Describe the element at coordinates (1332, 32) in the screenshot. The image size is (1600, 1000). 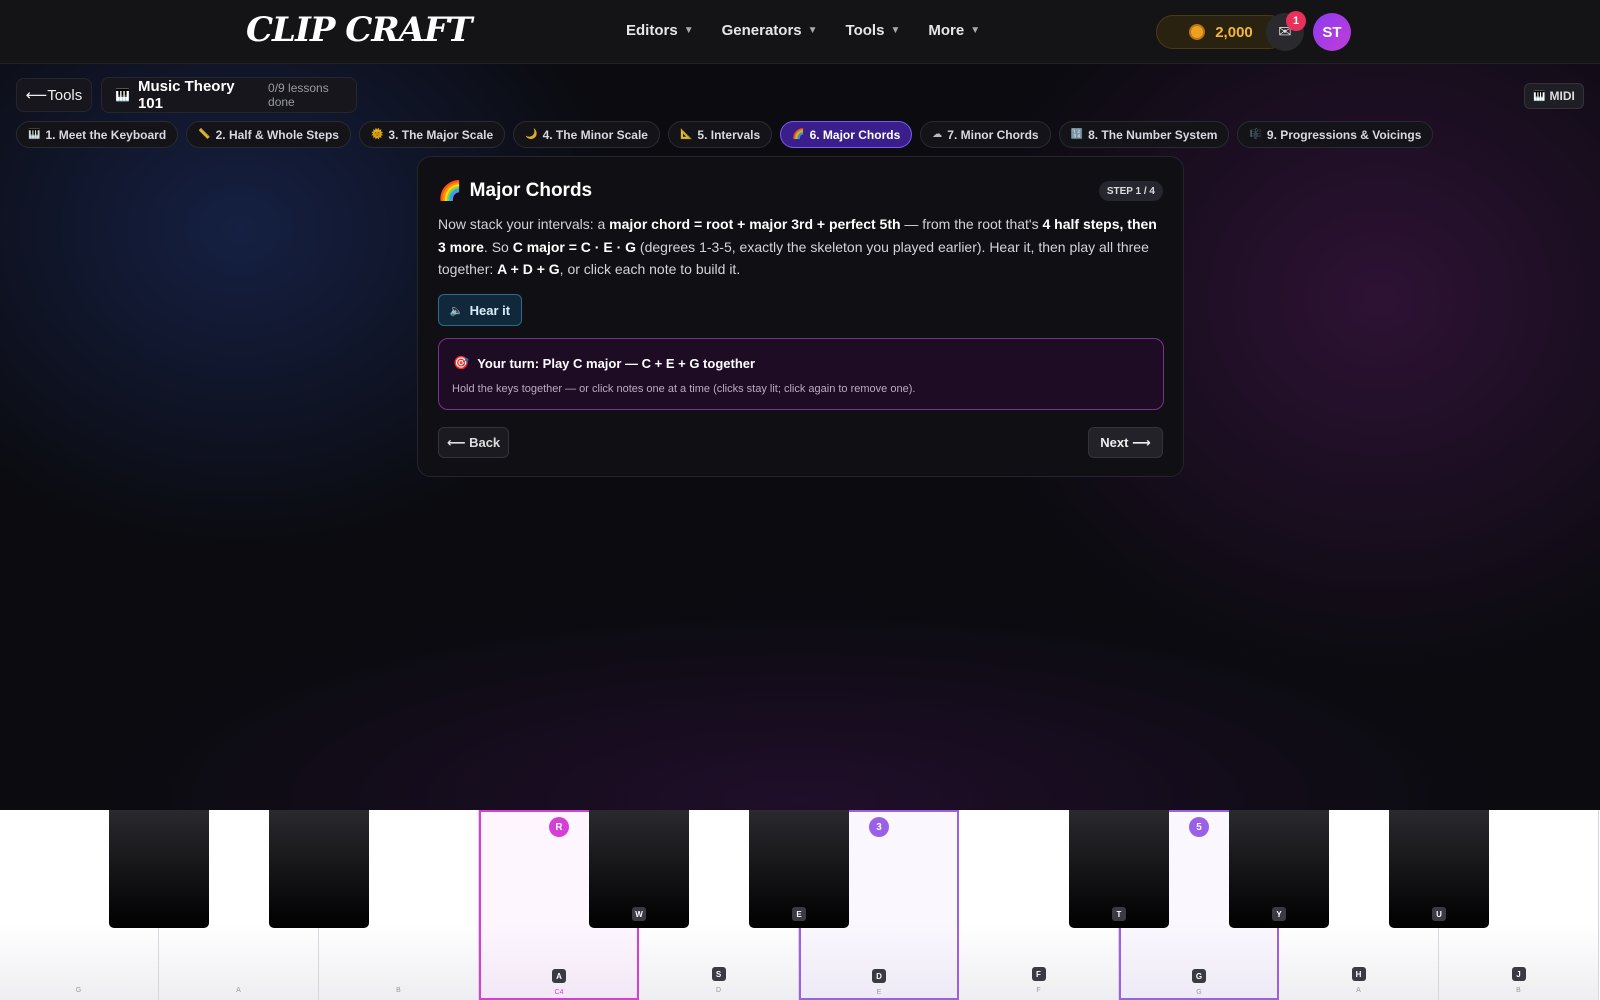
I see `avatar: ST` at that location.